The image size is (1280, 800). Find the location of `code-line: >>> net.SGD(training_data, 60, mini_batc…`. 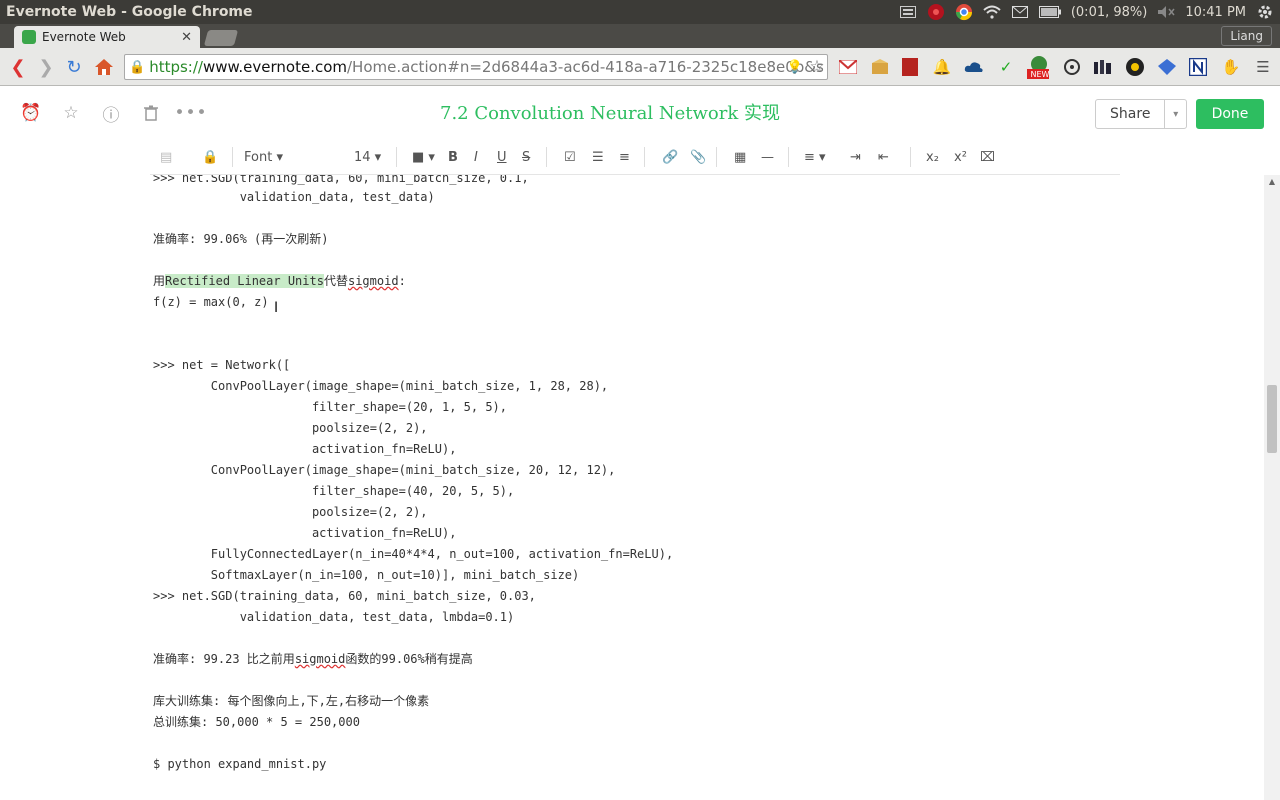

code-line: >>> net.SGD(training_data, 60, mini_batc… is located at coordinates (344, 596).